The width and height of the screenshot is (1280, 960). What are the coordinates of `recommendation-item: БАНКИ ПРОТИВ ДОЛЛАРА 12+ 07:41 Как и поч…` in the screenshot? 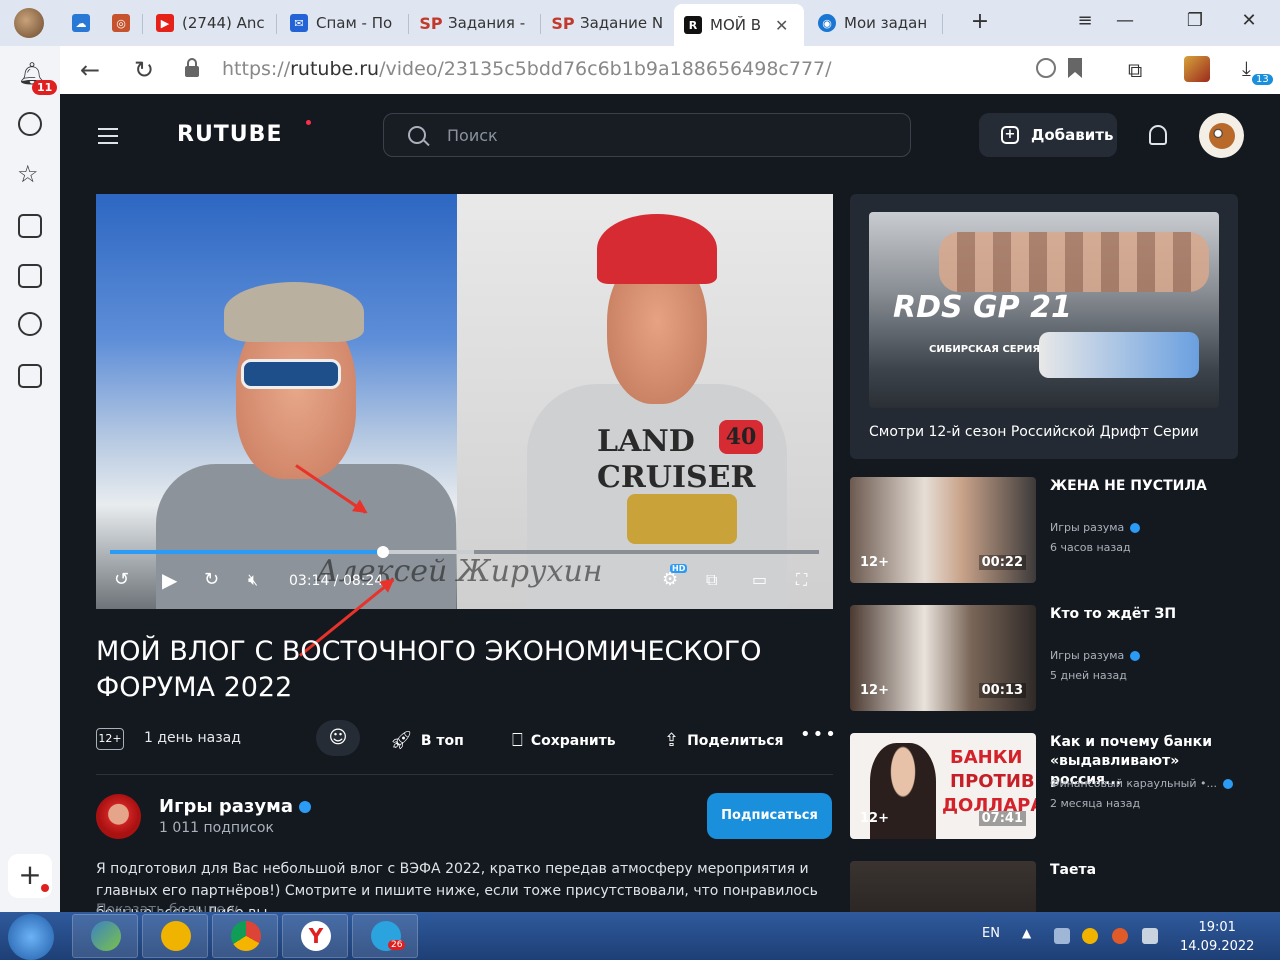 It's located at (1044, 786).